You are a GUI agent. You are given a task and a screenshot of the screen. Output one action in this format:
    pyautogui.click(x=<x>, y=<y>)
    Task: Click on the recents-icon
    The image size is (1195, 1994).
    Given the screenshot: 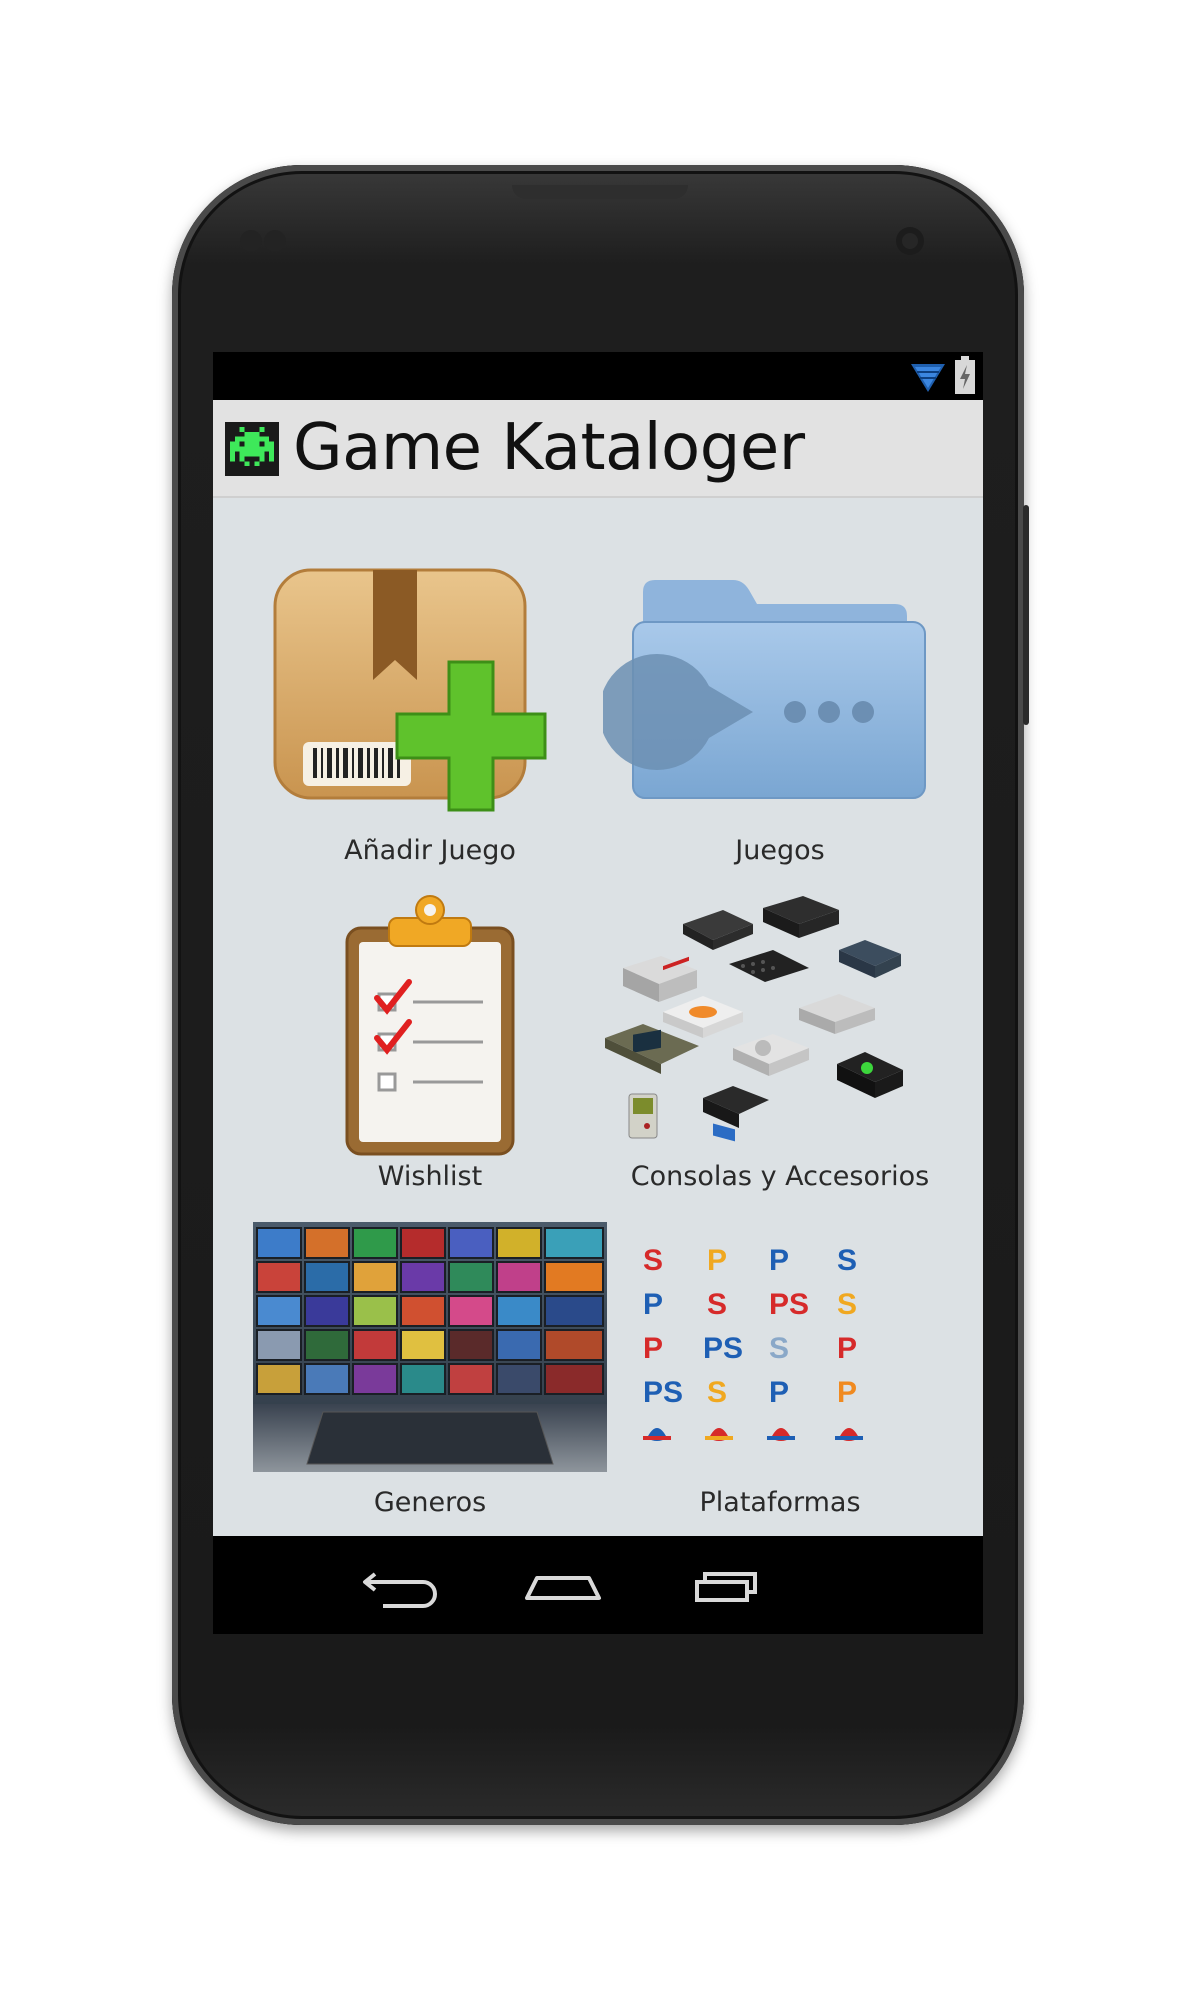 What is the action you would take?
    pyautogui.click(x=723, y=1586)
    